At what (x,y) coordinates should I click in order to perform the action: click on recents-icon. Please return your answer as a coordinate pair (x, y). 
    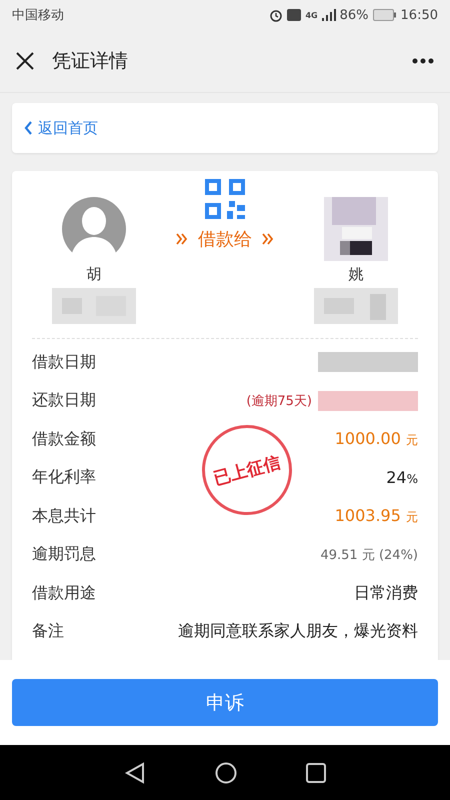
    Looking at the image, I should click on (316, 772).